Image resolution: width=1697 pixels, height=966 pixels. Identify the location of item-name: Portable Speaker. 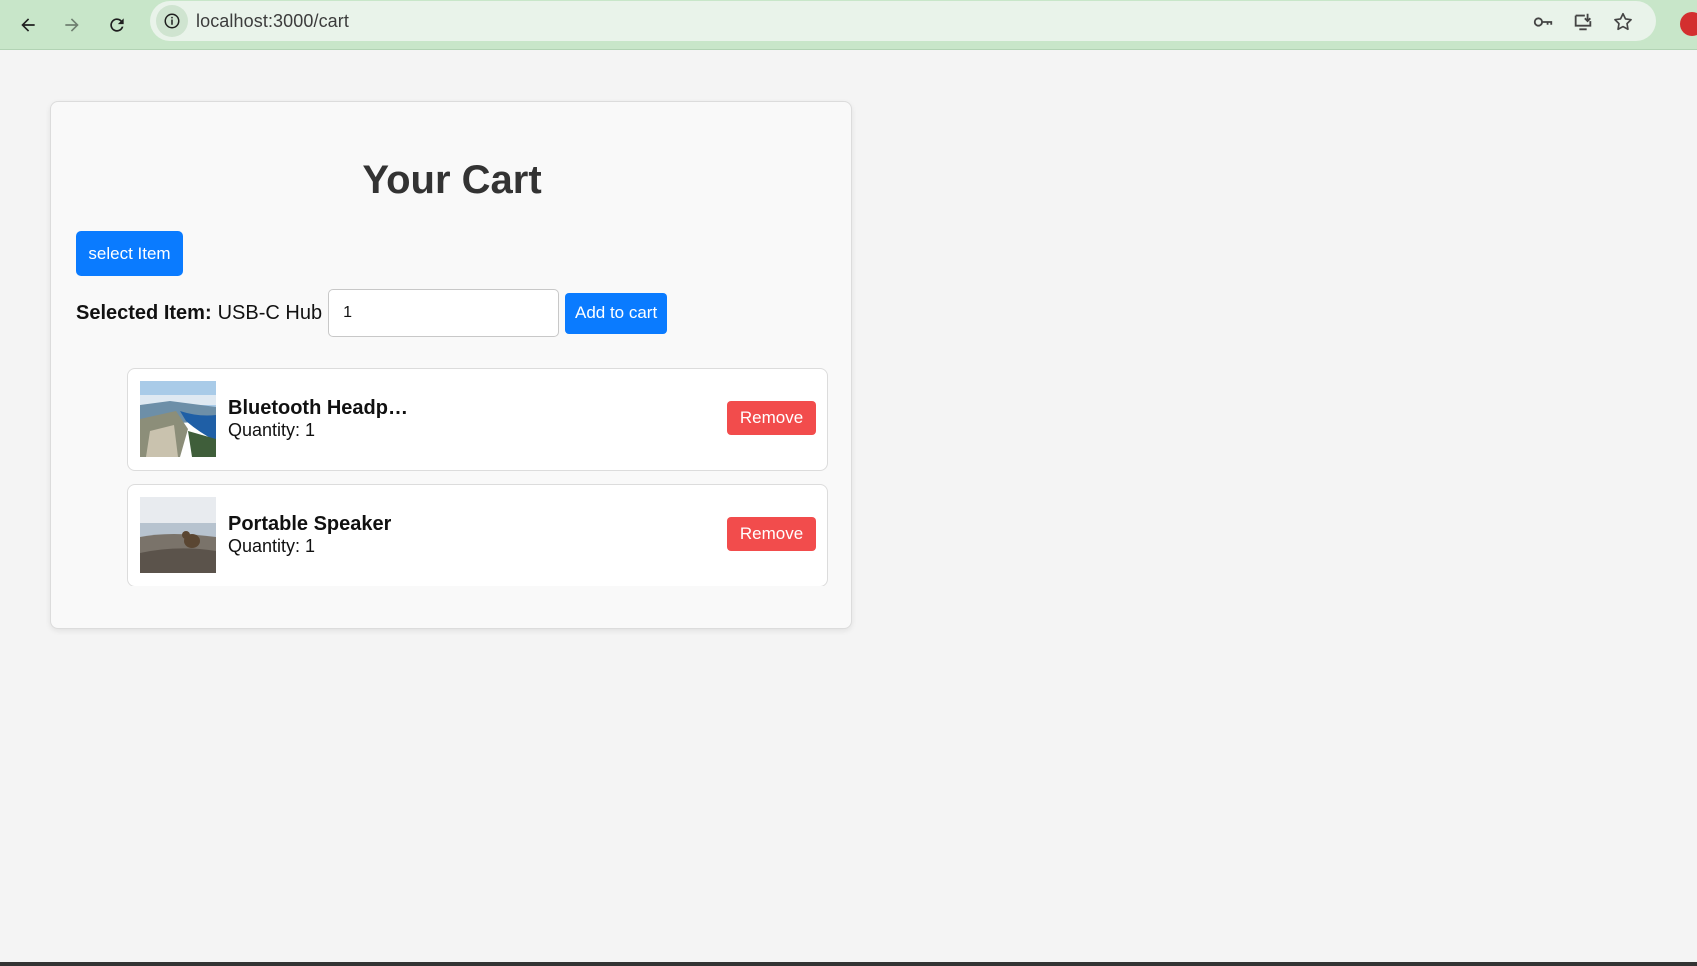
(310, 524).